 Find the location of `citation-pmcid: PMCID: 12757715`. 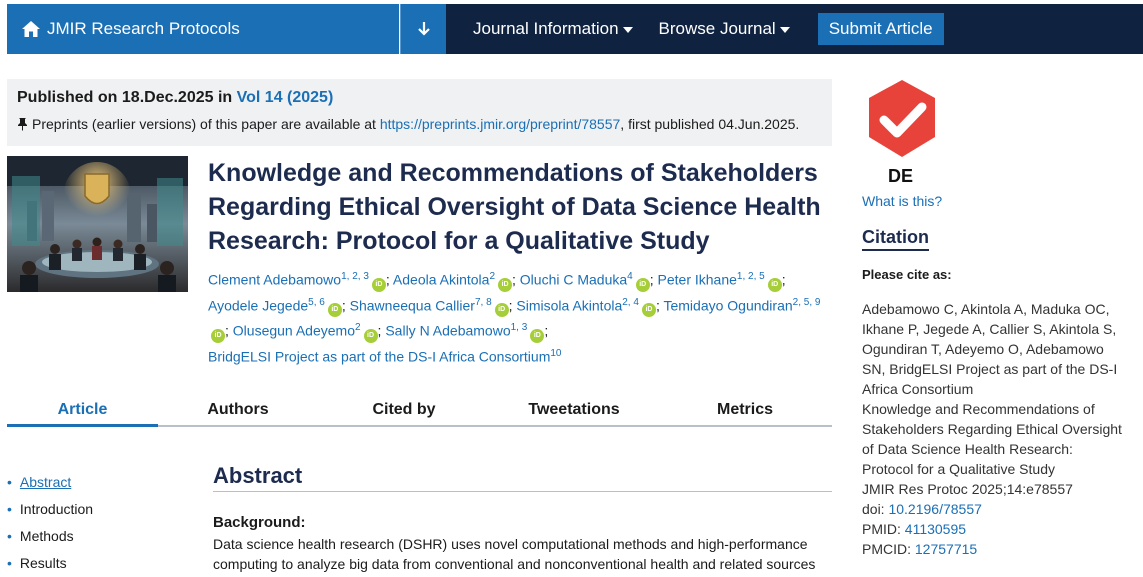

citation-pmcid: PMCID: 12757715 is located at coordinates (992, 549).